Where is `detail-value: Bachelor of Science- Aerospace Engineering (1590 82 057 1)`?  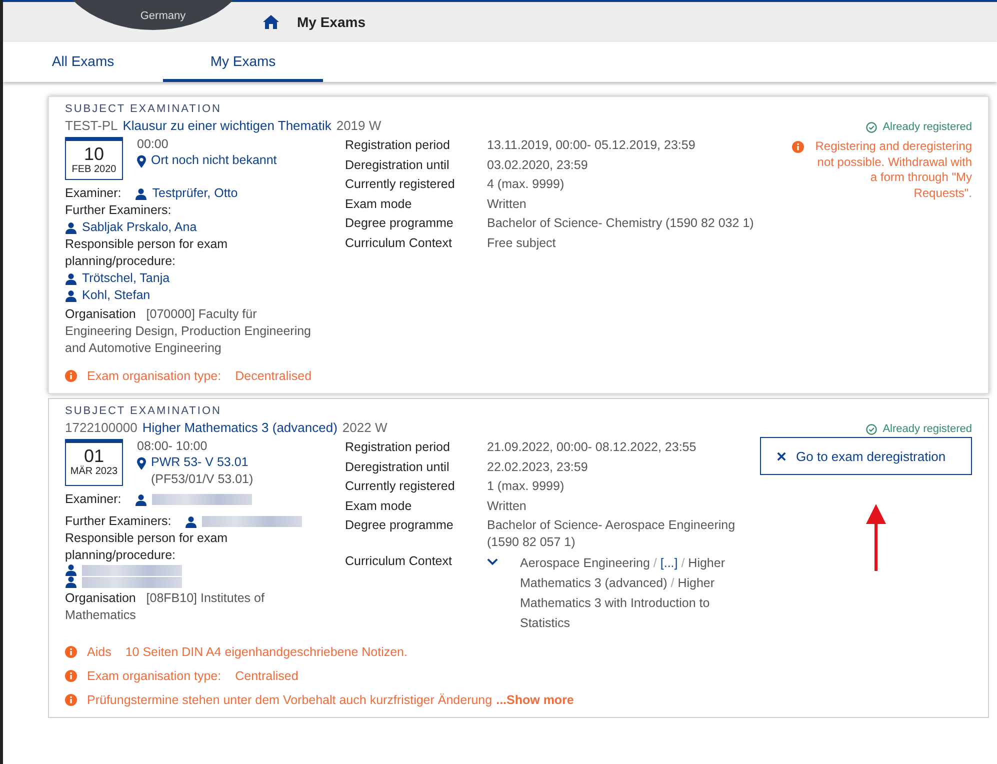
detail-value: Bachelor of Science- Aerospace Engineering (1590 82 057 1) is located at coordinates (611, 533).